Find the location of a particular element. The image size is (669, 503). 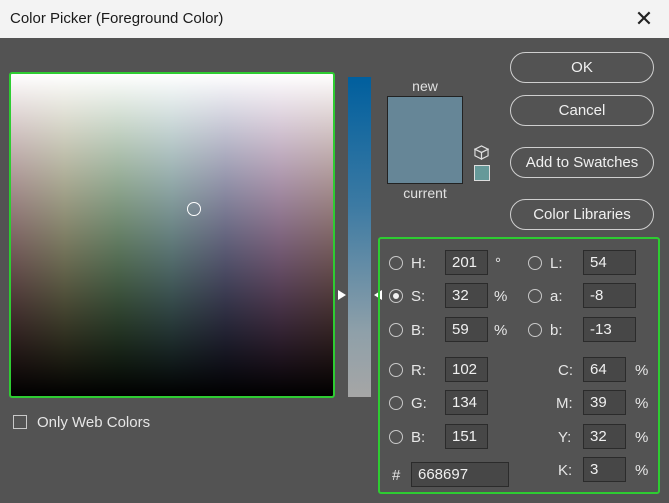

blue-radio is located at coordinates (396, 437).